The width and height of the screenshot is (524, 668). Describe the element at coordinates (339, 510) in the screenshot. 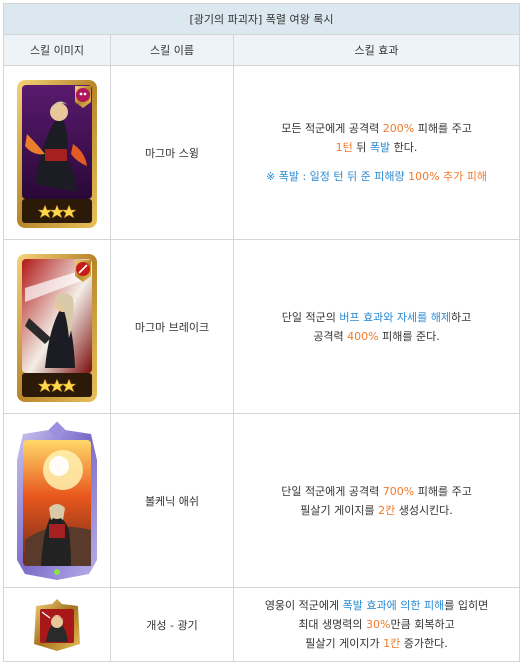

I see `effect-text: 필살기 게이지를` at that location.